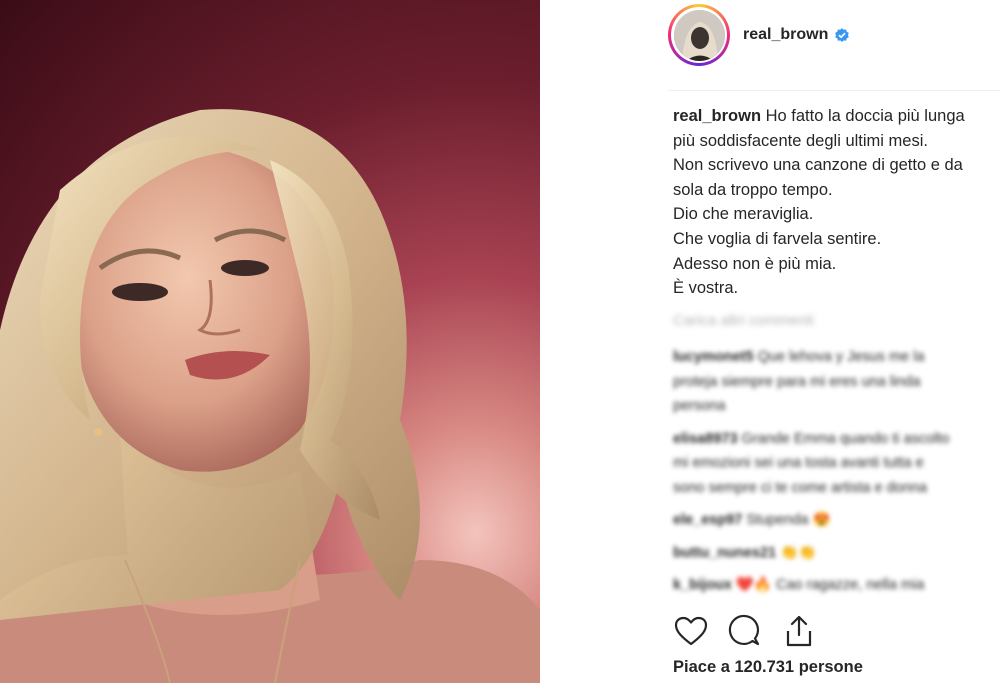  Describe the element at coordinates (743, 214) in the screenshot. I see `caption-line: Dio che meraviglia.` at that location.